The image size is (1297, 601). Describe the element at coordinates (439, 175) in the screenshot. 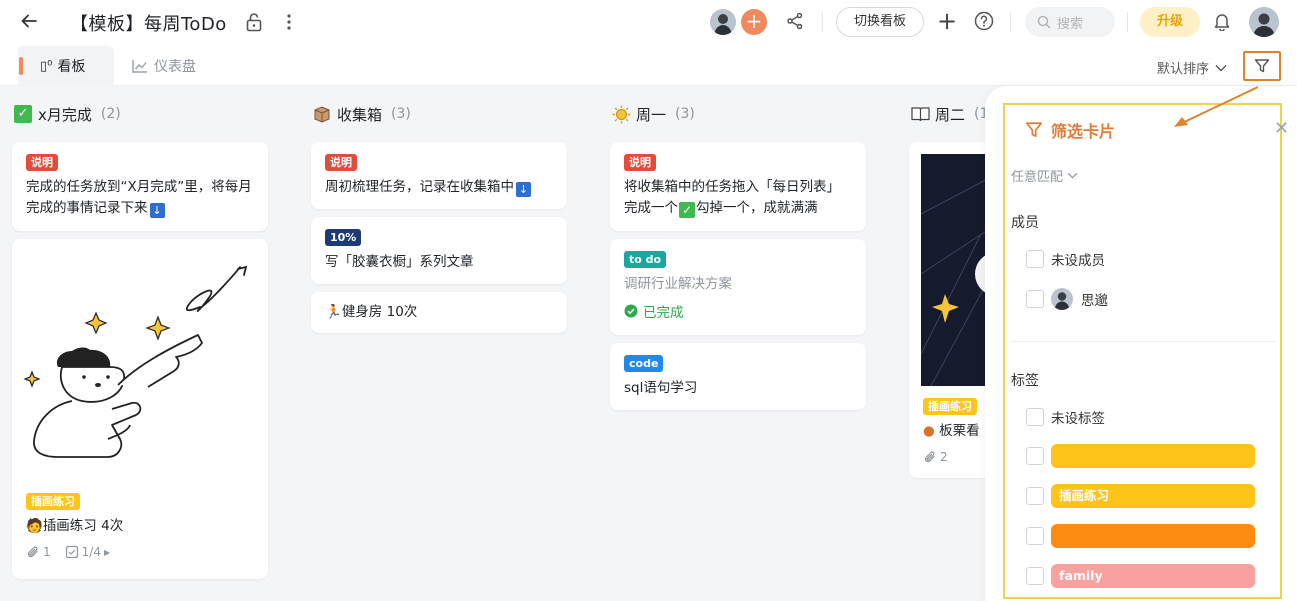

I see `task-card: 说明 周初梳理任务，记录在收集箱中 ↓` at that location.